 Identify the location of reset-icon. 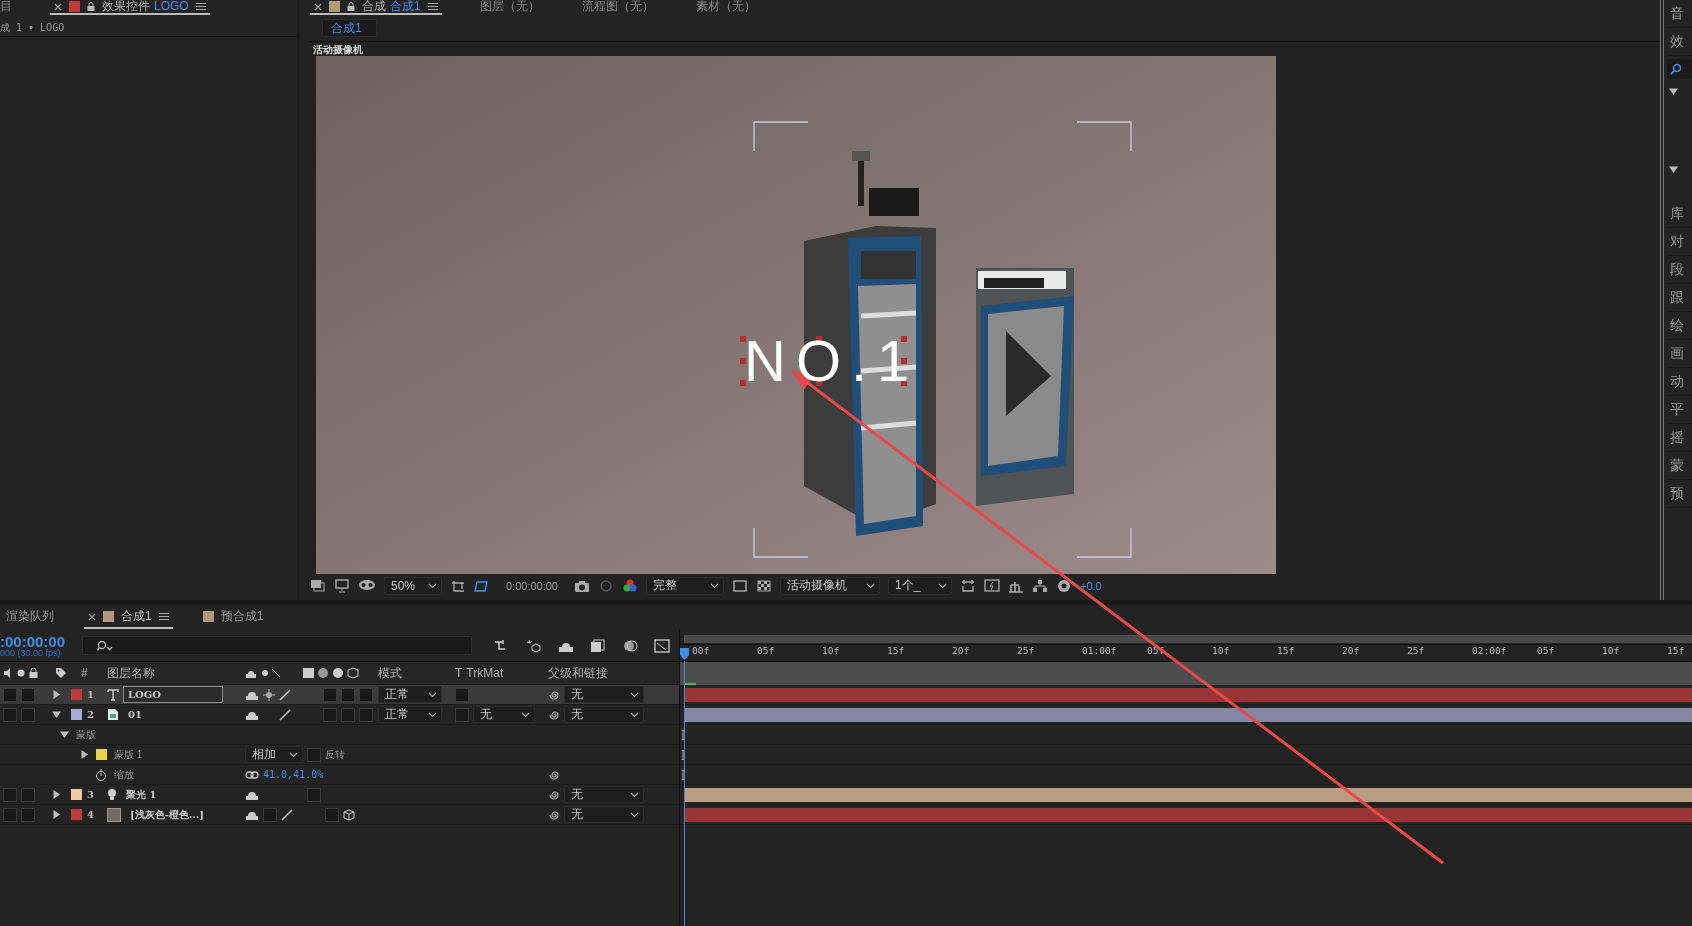
(968, 585).